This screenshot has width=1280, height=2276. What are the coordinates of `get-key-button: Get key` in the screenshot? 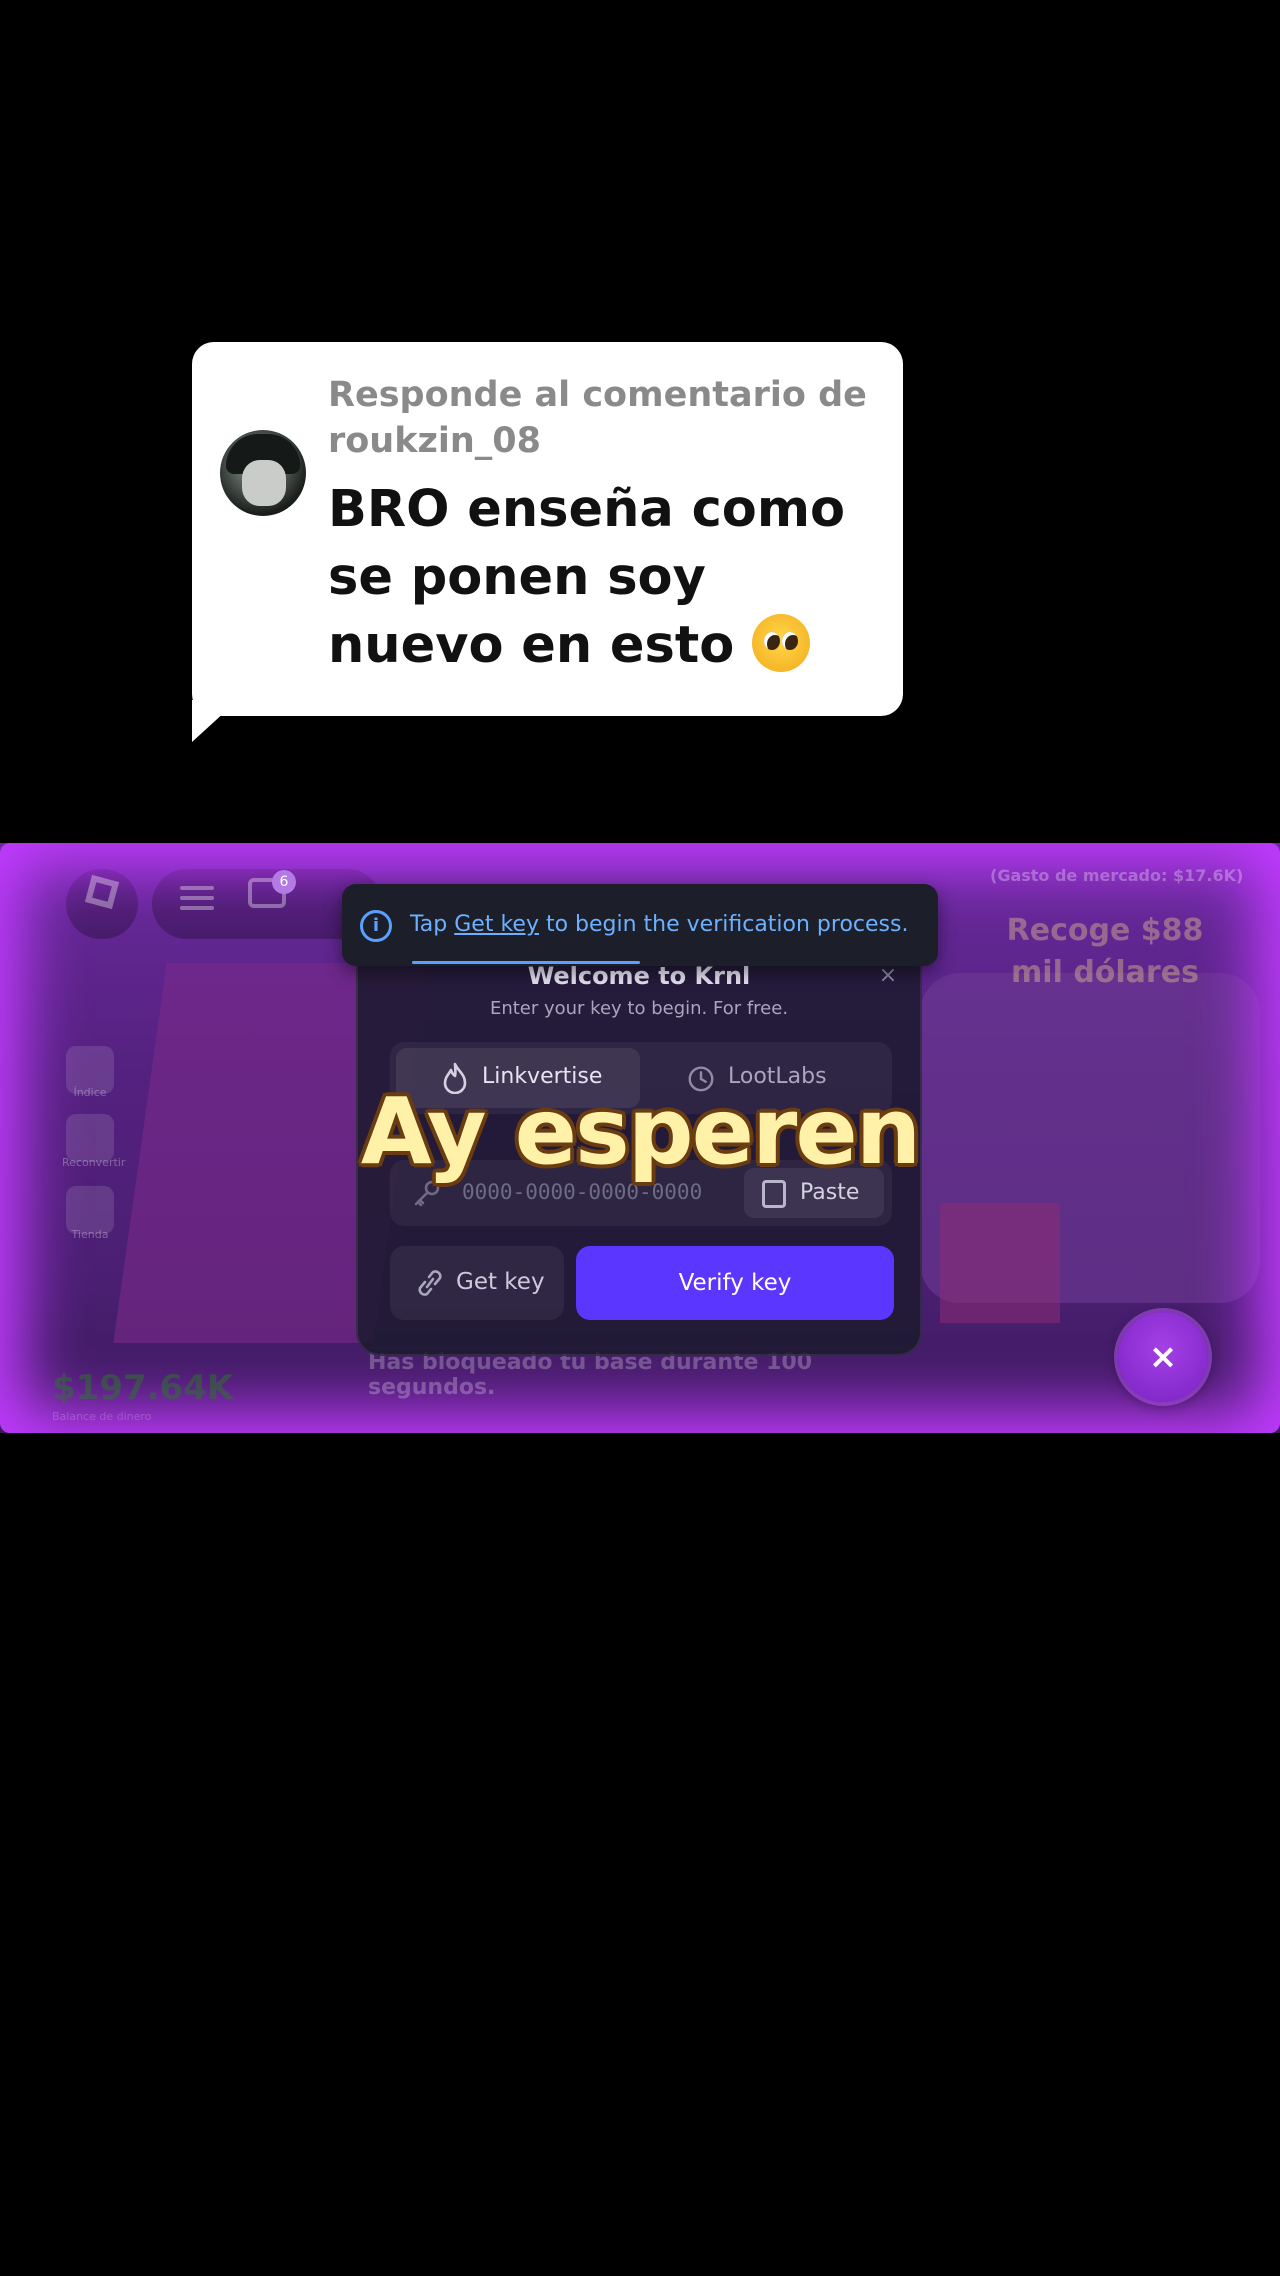 It's located at (477, 1283).